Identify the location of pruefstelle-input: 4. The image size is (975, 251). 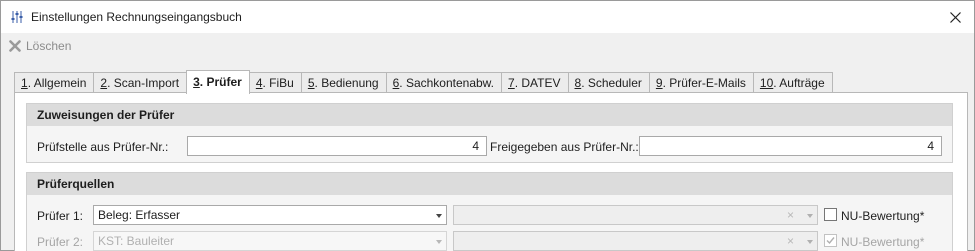
(337, 146).